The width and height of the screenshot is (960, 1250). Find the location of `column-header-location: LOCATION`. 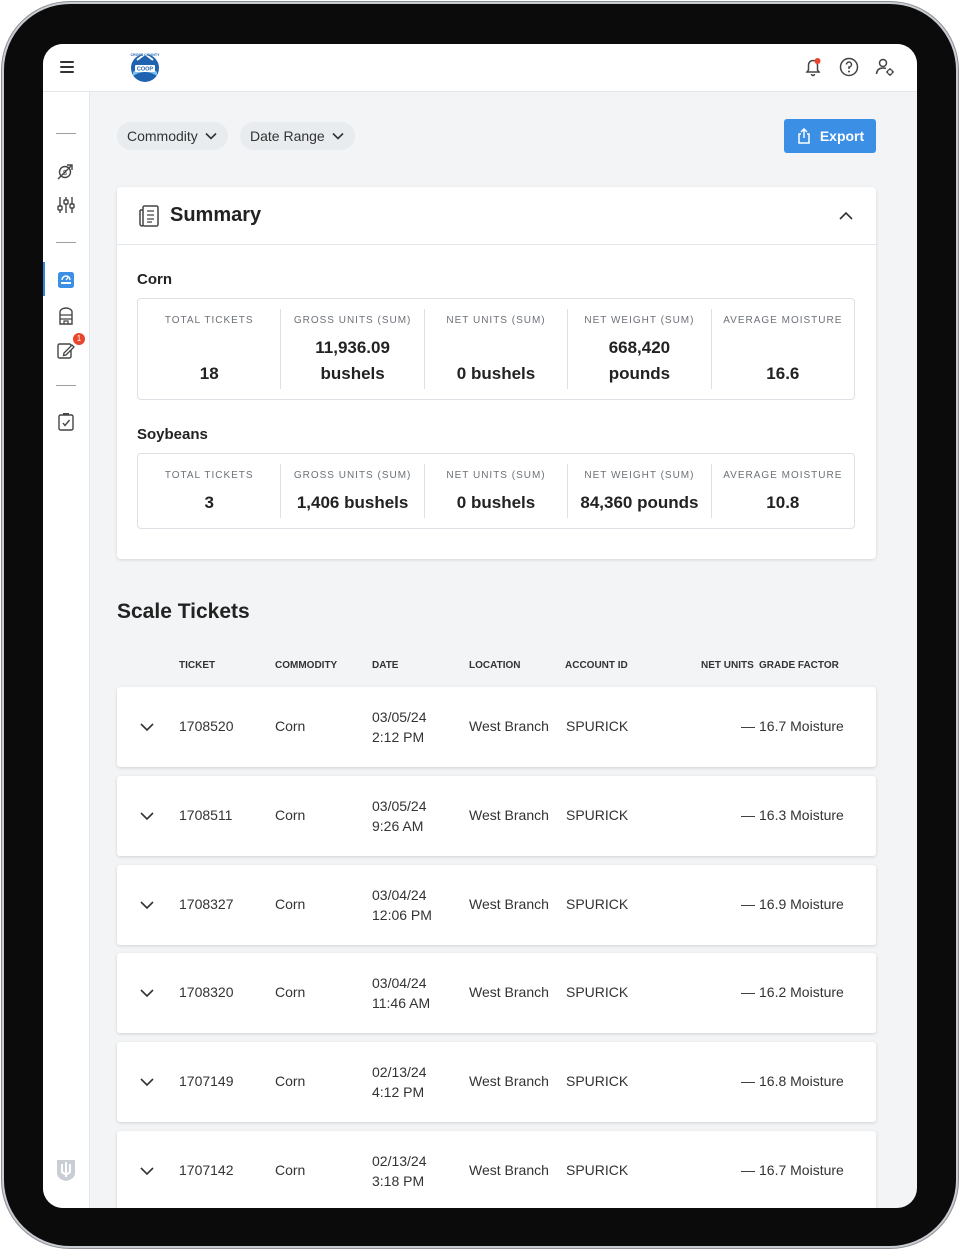

column-header-location: LOCATION is located at coordinates (495, 665).